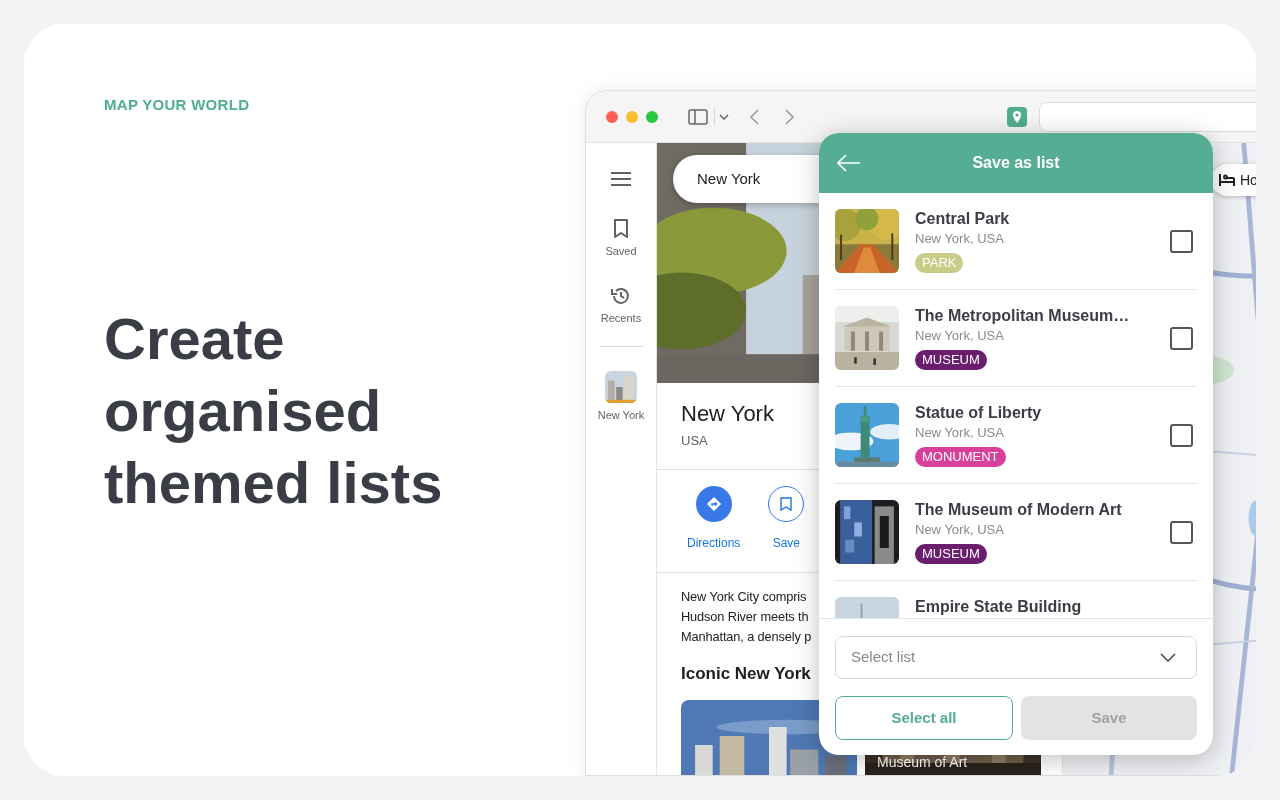 The image size is (1280, 800). What do you see at coordinates (1147, 116) in the screenshot?
I see `address-bar` at bounding box center [1147, 116].